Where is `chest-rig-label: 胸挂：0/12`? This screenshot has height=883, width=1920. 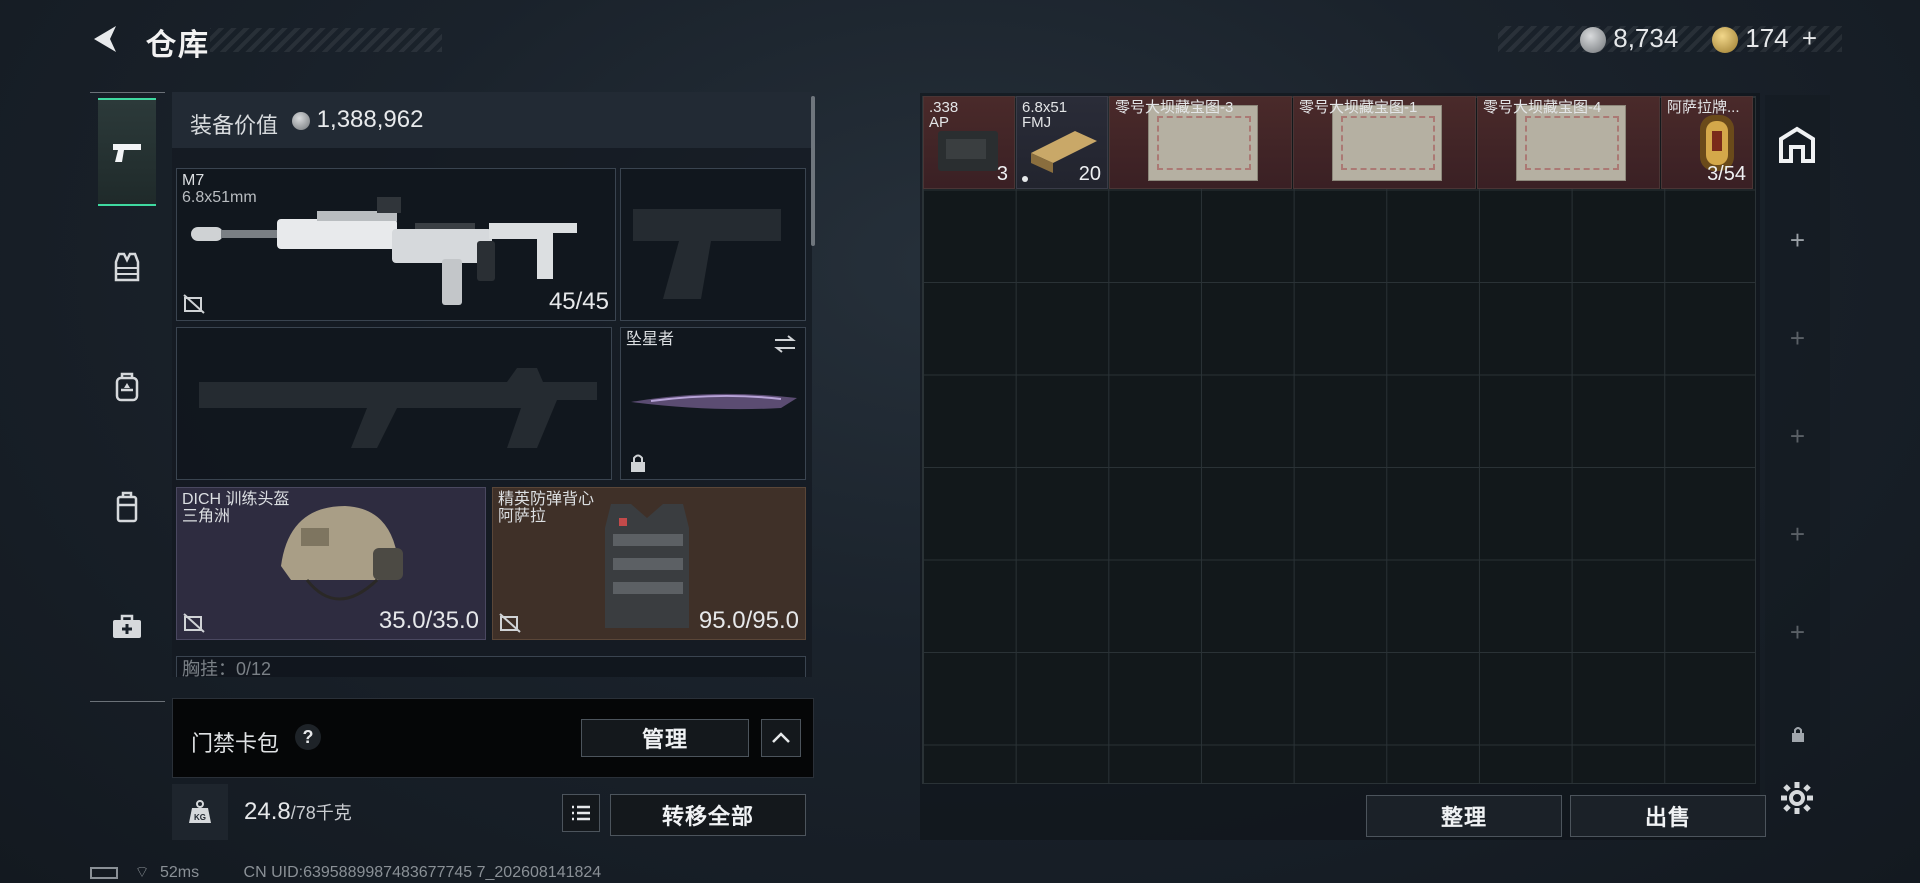 chest-rig-label: 胸挂：0/12 is located at coordinates (227, 668).